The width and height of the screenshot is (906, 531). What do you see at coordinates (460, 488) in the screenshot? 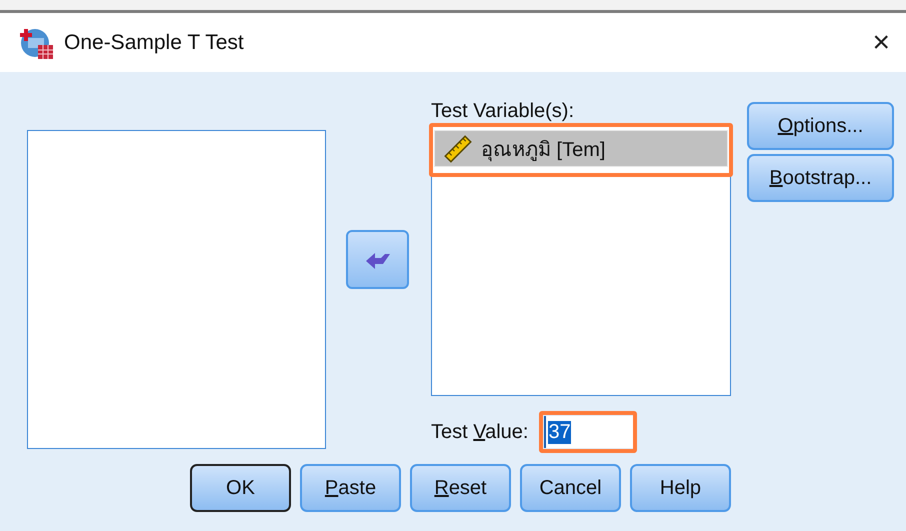
I see `dialog-button: Reset` at bounding box center [460, 488].